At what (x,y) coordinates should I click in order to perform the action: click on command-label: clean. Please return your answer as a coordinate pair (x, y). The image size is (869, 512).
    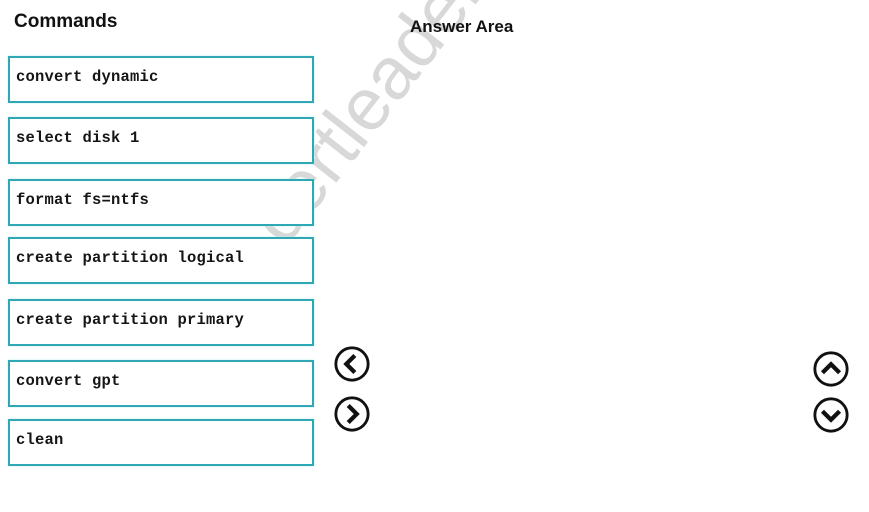
    Looking at the image, I should click on (40, 440).